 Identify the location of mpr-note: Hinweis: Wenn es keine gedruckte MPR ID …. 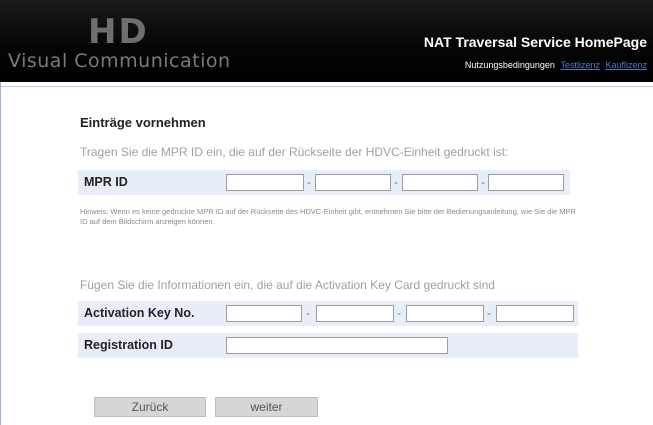
(328, 216).